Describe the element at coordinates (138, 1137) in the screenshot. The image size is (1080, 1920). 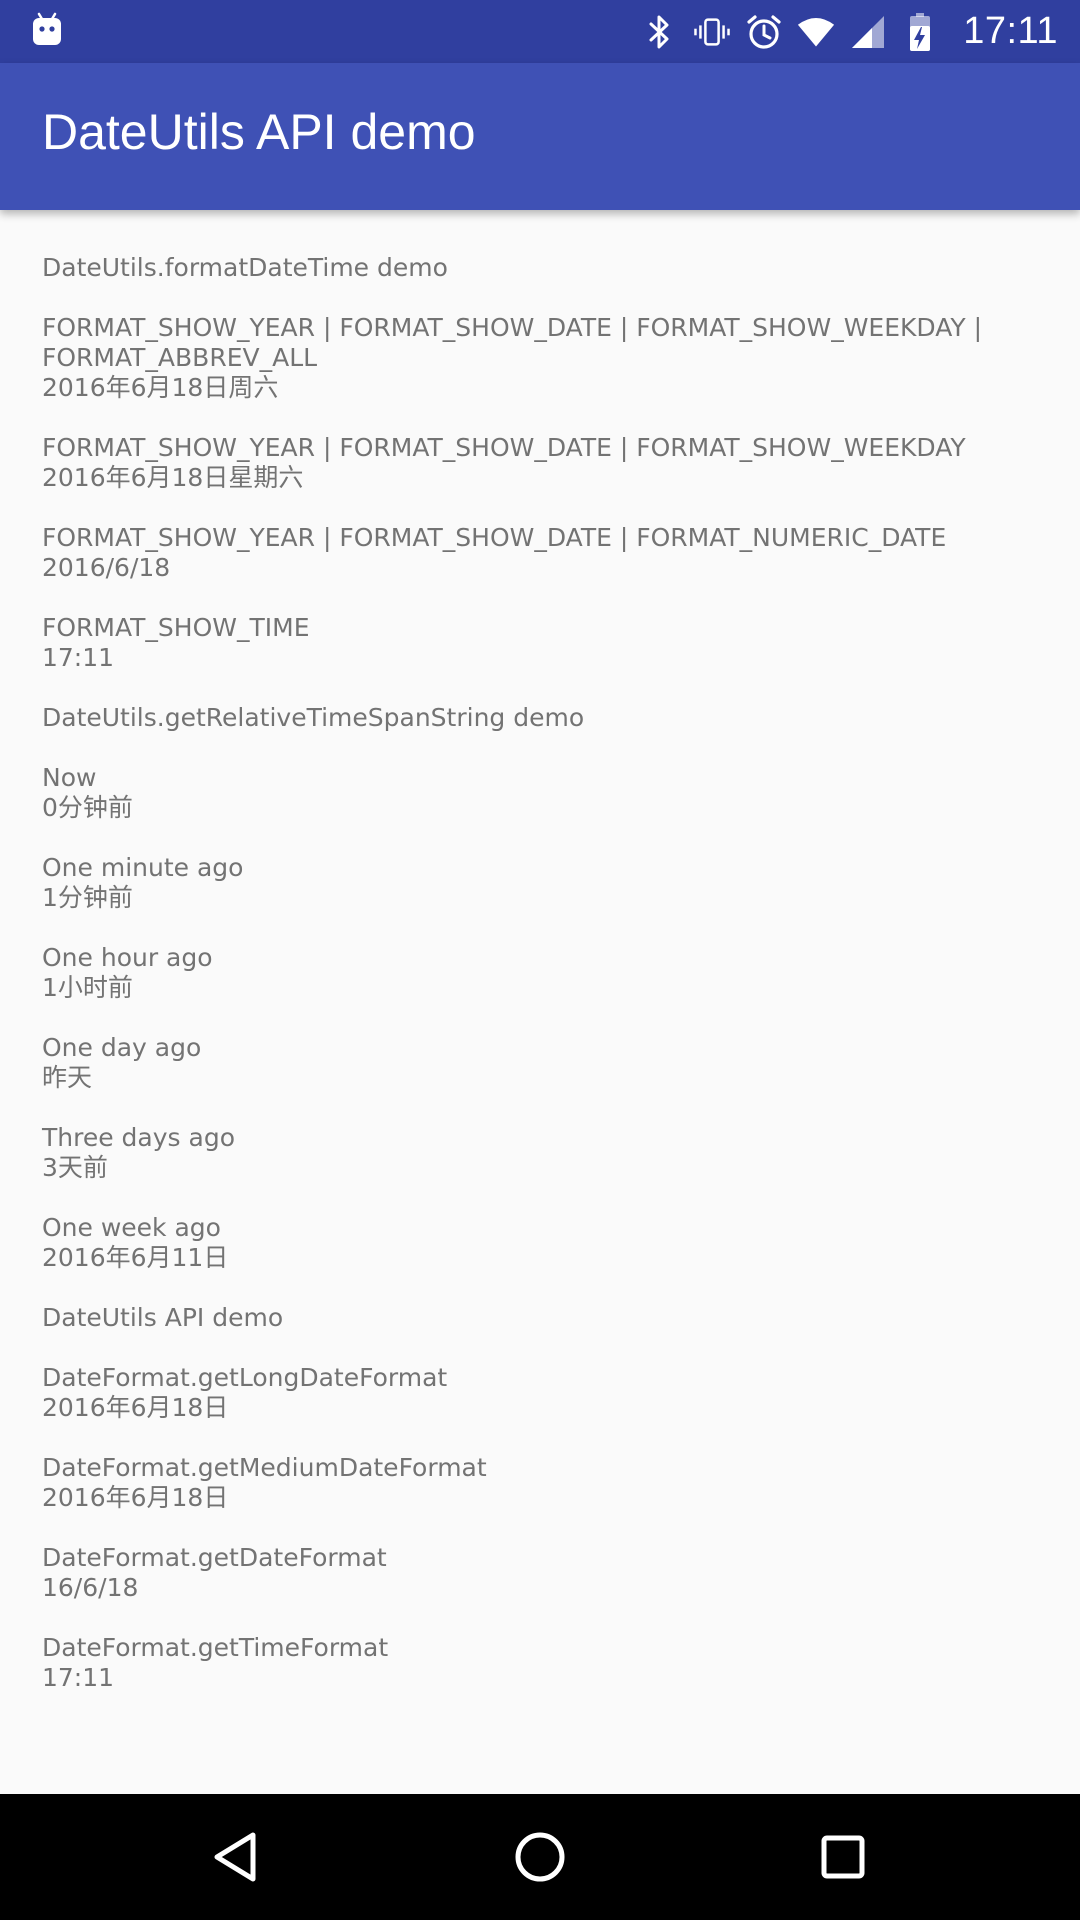
I see `item-label: Three days ago` at that location.